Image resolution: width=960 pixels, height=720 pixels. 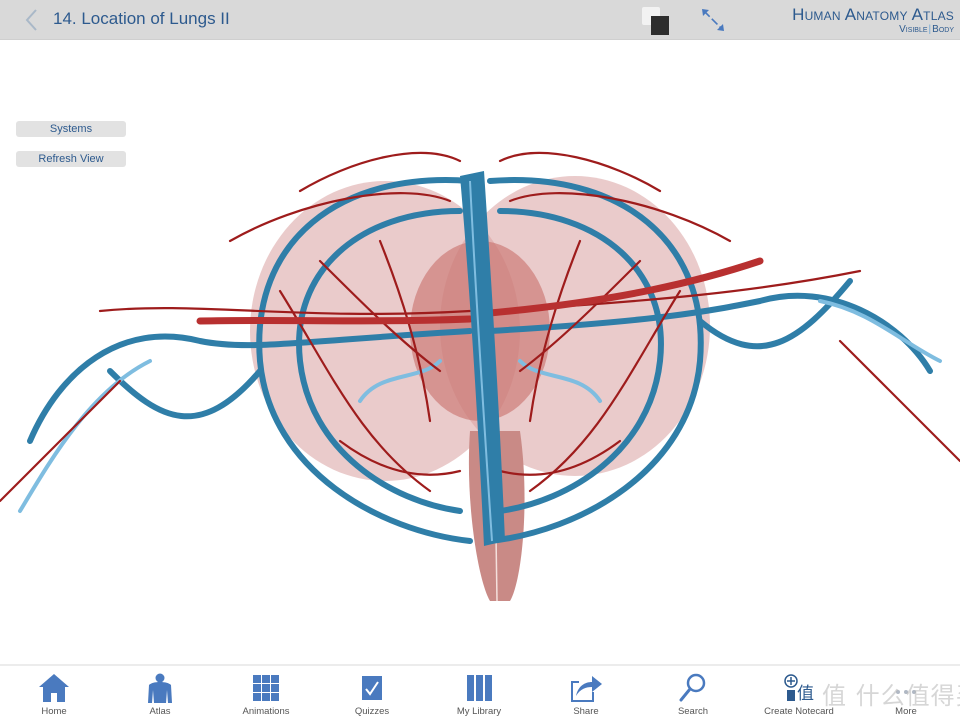 I want to click on grid-icon, so click(x=266, y=688).